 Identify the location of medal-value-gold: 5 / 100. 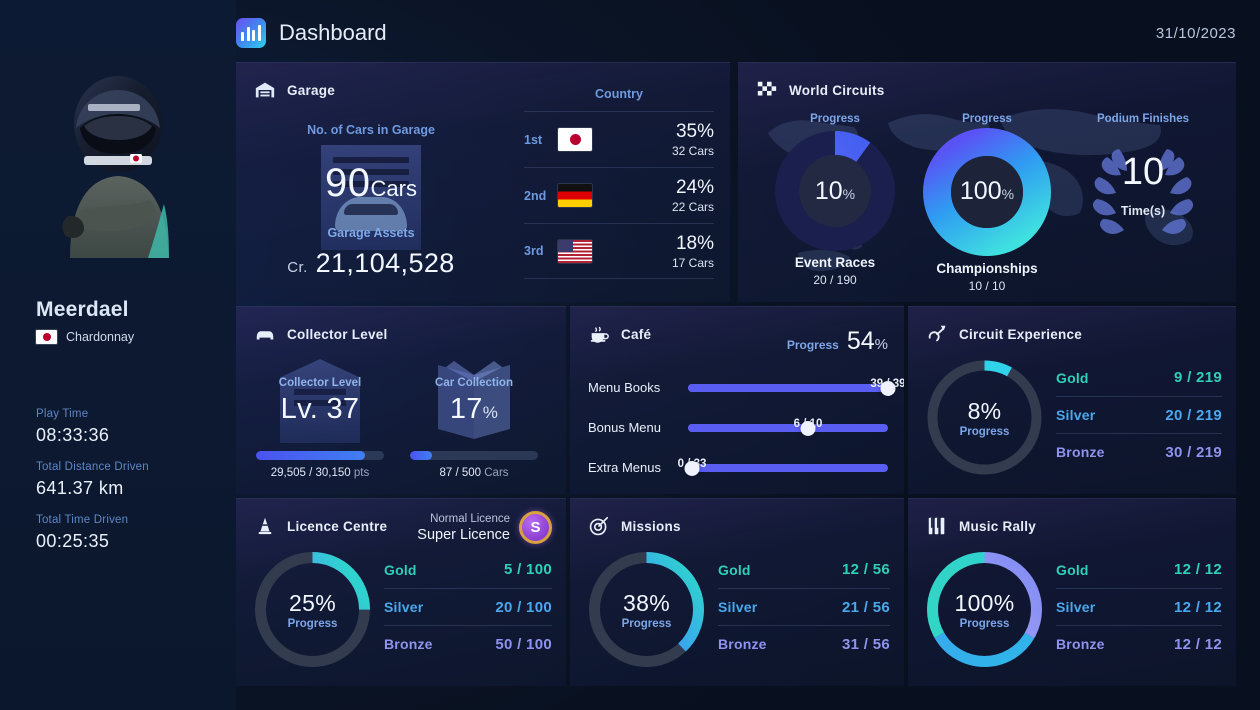
(528, 569).